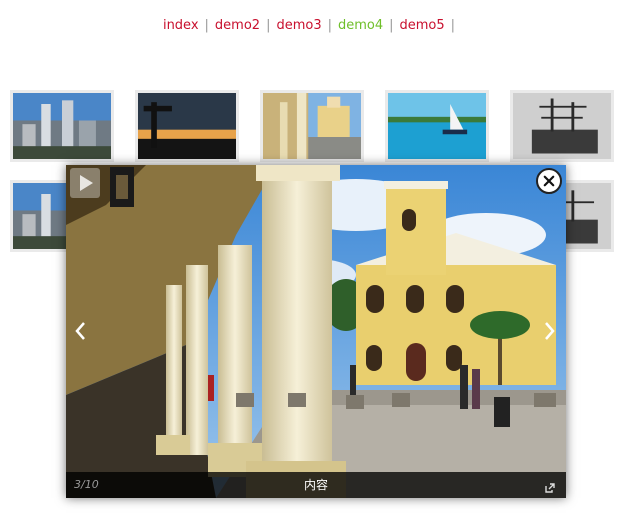 This screenshot has width=624, height=524. Describe the element at coordinates (312, 126) in the screenshot. I see `thumbnail-church-arcade` at that location.